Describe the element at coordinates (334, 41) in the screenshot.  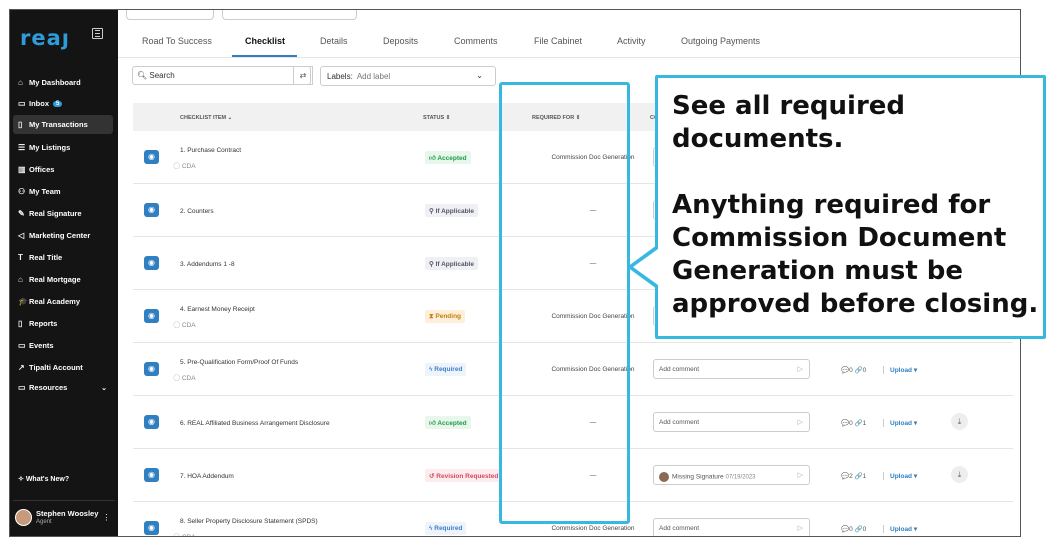
I see `tab-details: Details` at that location.